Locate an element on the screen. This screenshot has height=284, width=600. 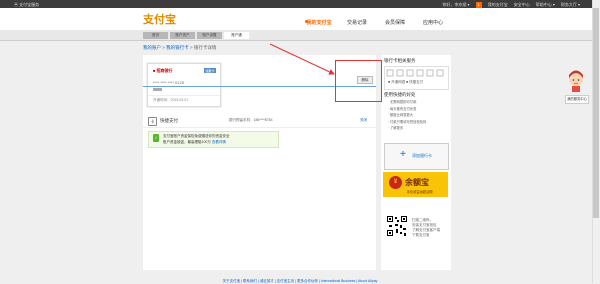
card-icon: 卡 is located at coordinates (152, 121).